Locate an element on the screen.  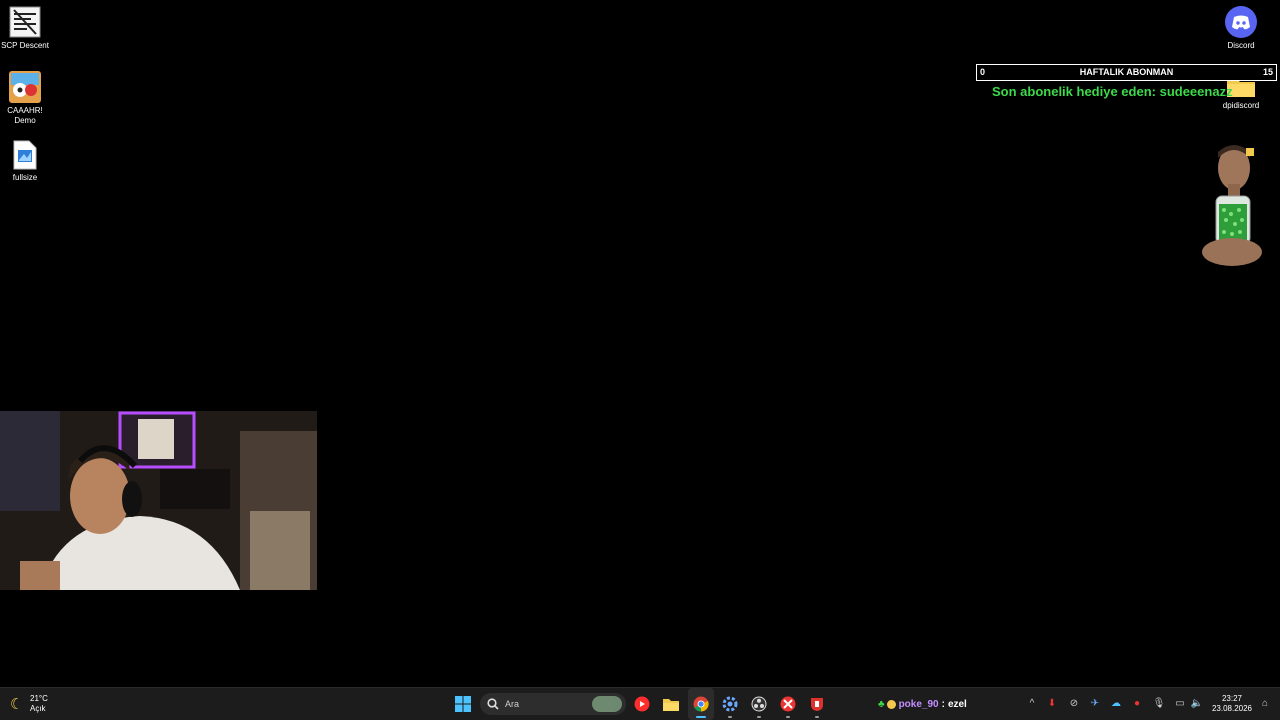
tray-network-icon: ▭ is located at coordinates (1180, 704).